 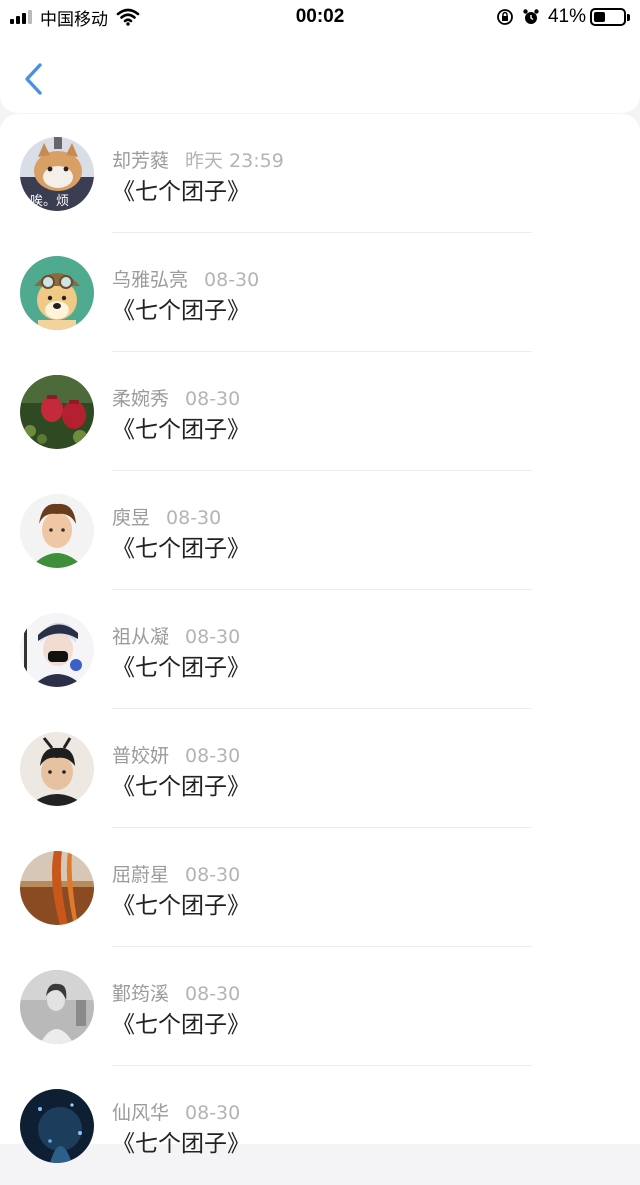 What do you see at coordinates (141, 637) in the screenshot?
I see `sender-name: 祖从凝` at bounding box center [141, 637].